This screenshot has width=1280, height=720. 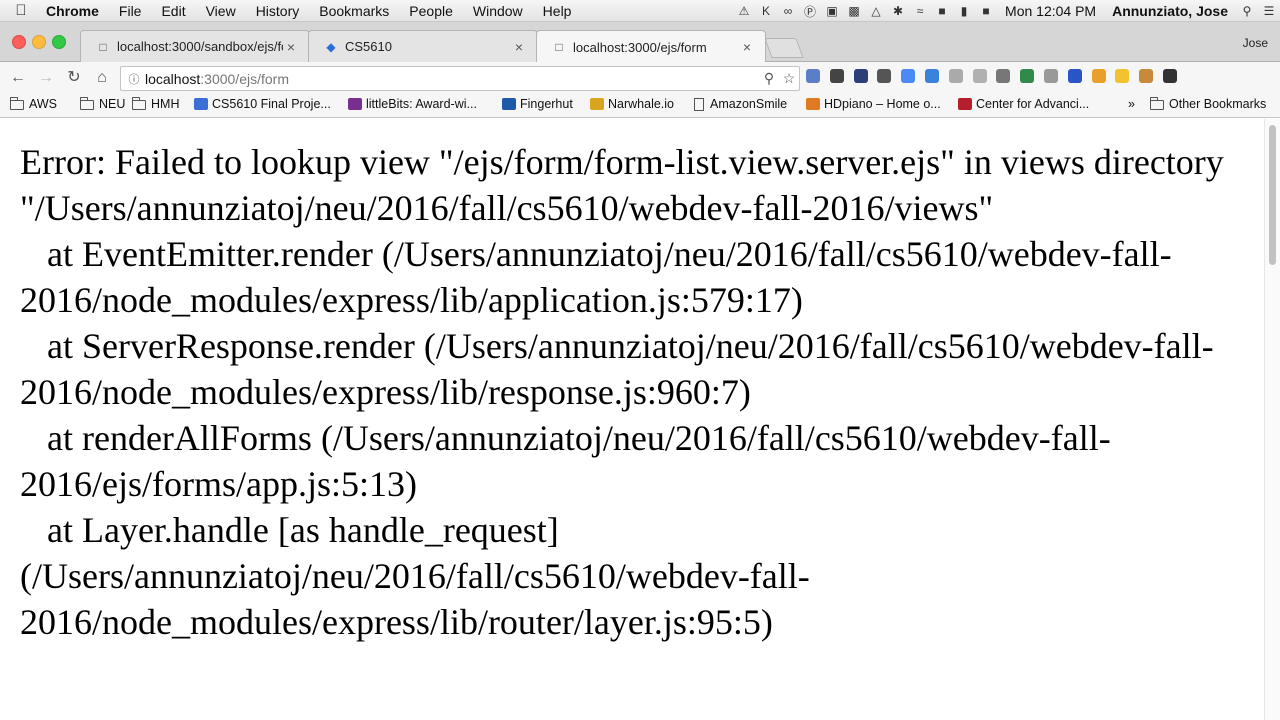 What do you see at coordinates (355, 104) in the screenshot?
I see `littlebits-icon` at bounding box center [355, 104].